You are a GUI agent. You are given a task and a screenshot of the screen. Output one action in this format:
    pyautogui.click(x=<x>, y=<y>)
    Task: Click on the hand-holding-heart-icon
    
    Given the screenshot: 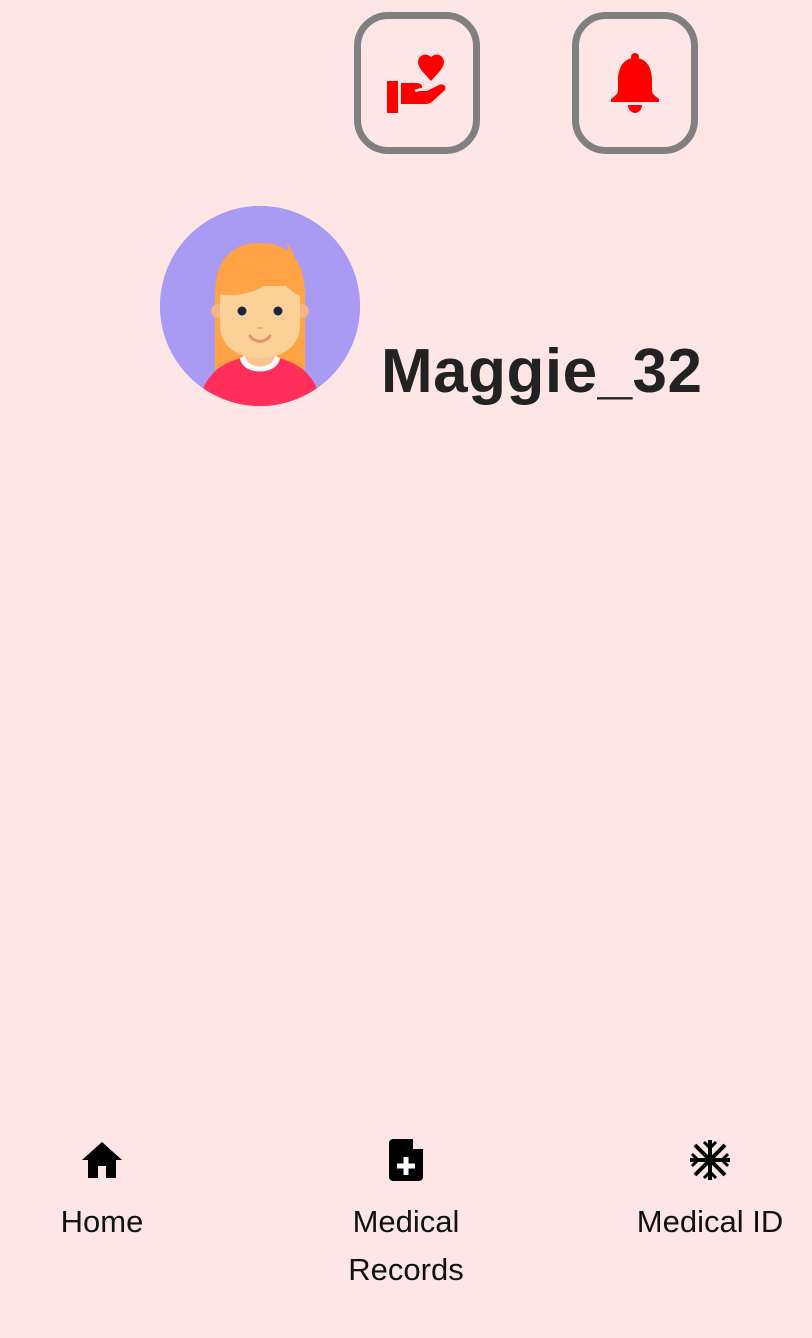 What is the action you would take?
    pyautogui.click(x=417, y=83)
    